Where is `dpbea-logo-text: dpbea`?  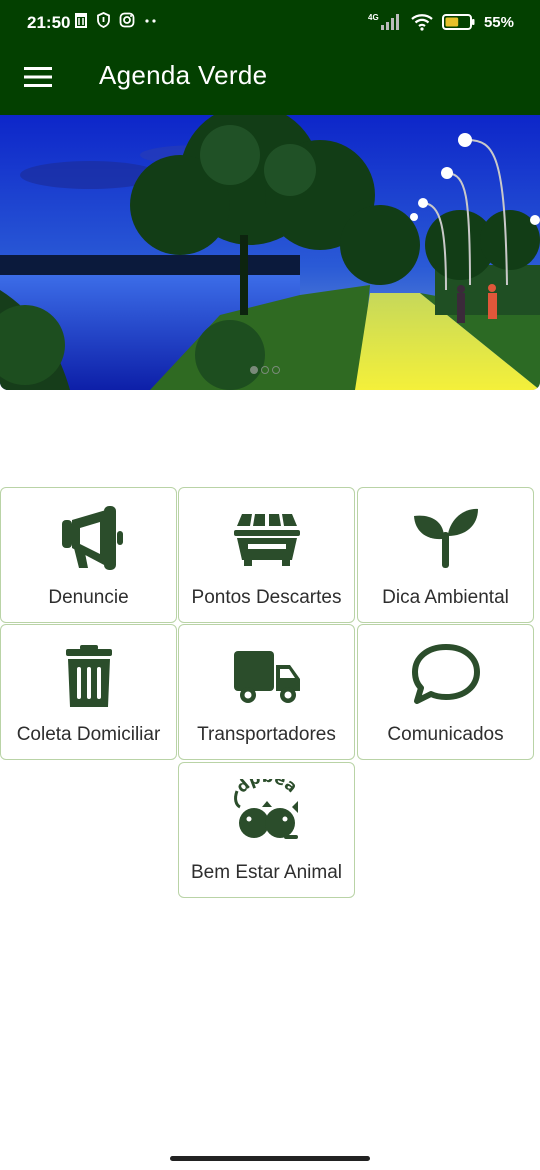
dpbea-logo-text: dpbea is located at coordinates (266, 788).